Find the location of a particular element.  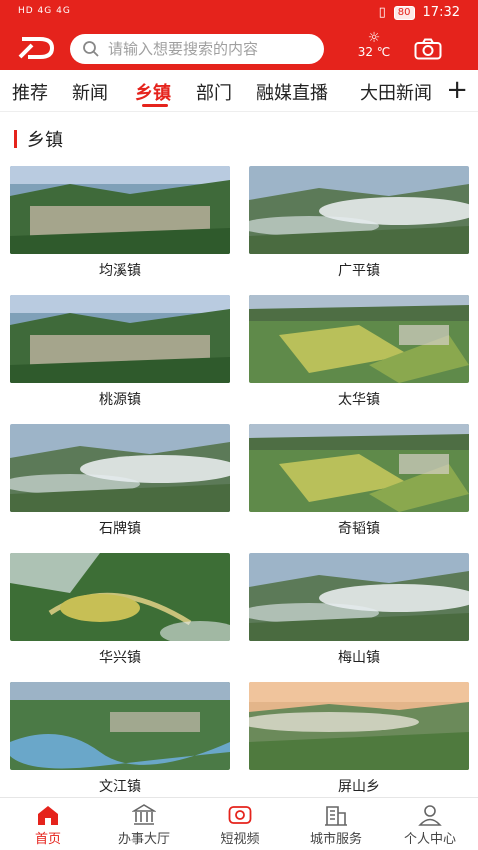

nav-city: 城市服务 is located at coordinates (336, 824).